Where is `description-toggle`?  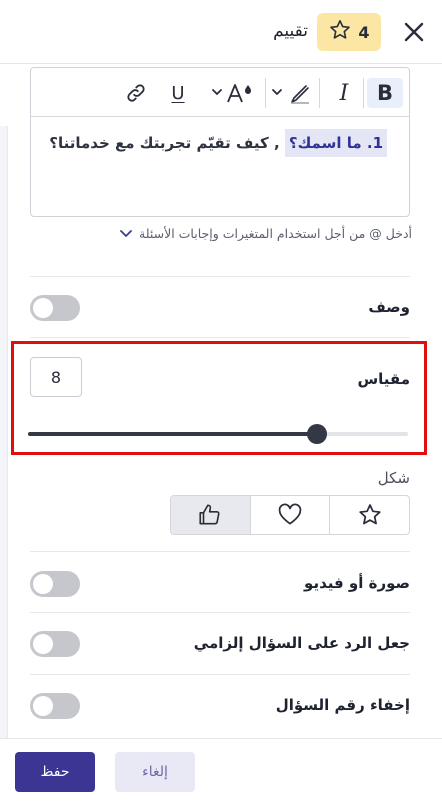 description-toggle is located at coordinates (55, 308).